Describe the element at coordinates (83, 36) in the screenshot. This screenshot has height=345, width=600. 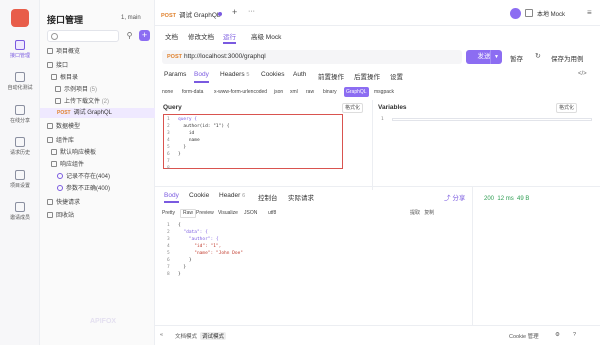
I see `sidebar-search-input` at that location.